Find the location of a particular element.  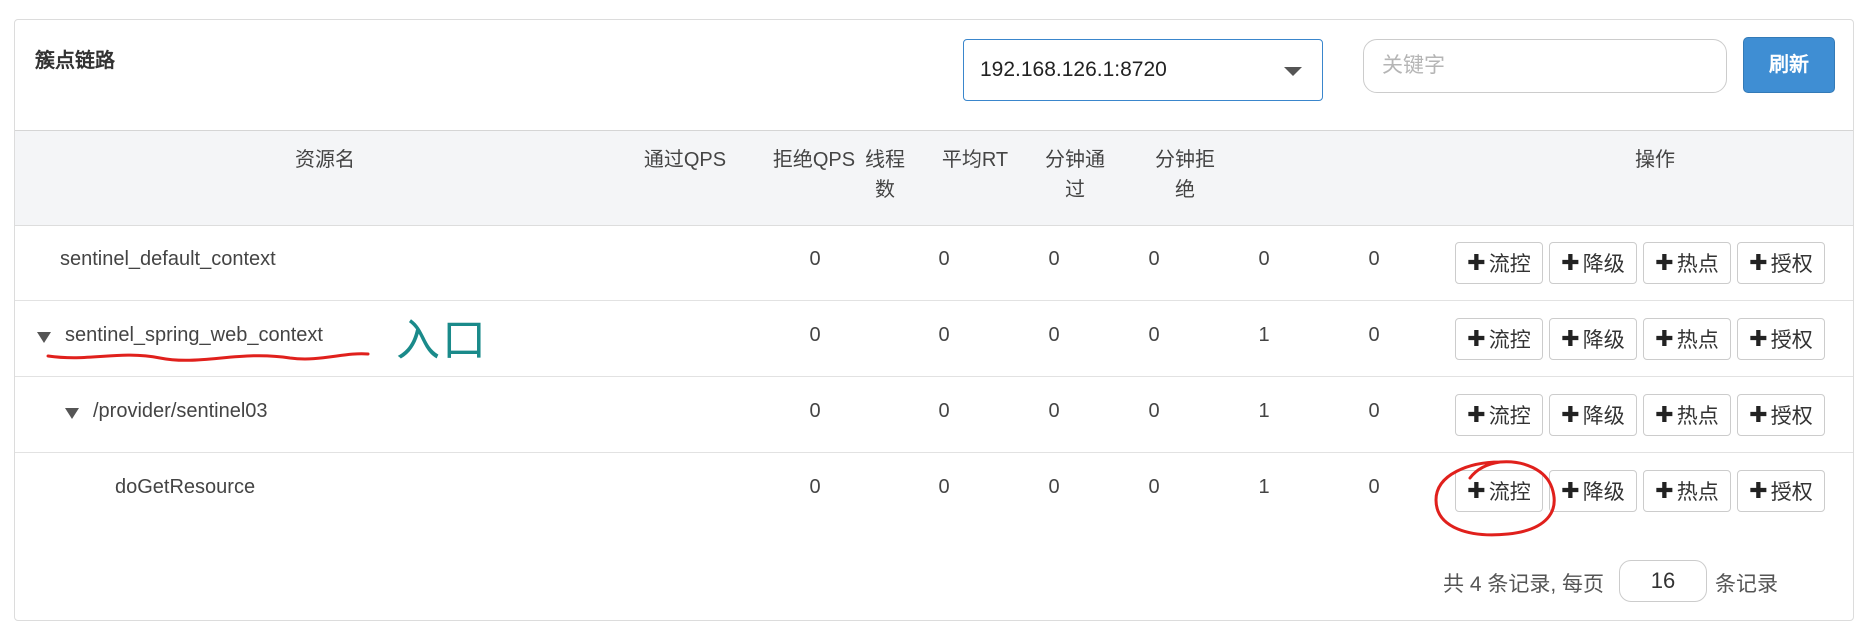

pagination-suffix: 条记录 is located at coordinates (1746, 584).